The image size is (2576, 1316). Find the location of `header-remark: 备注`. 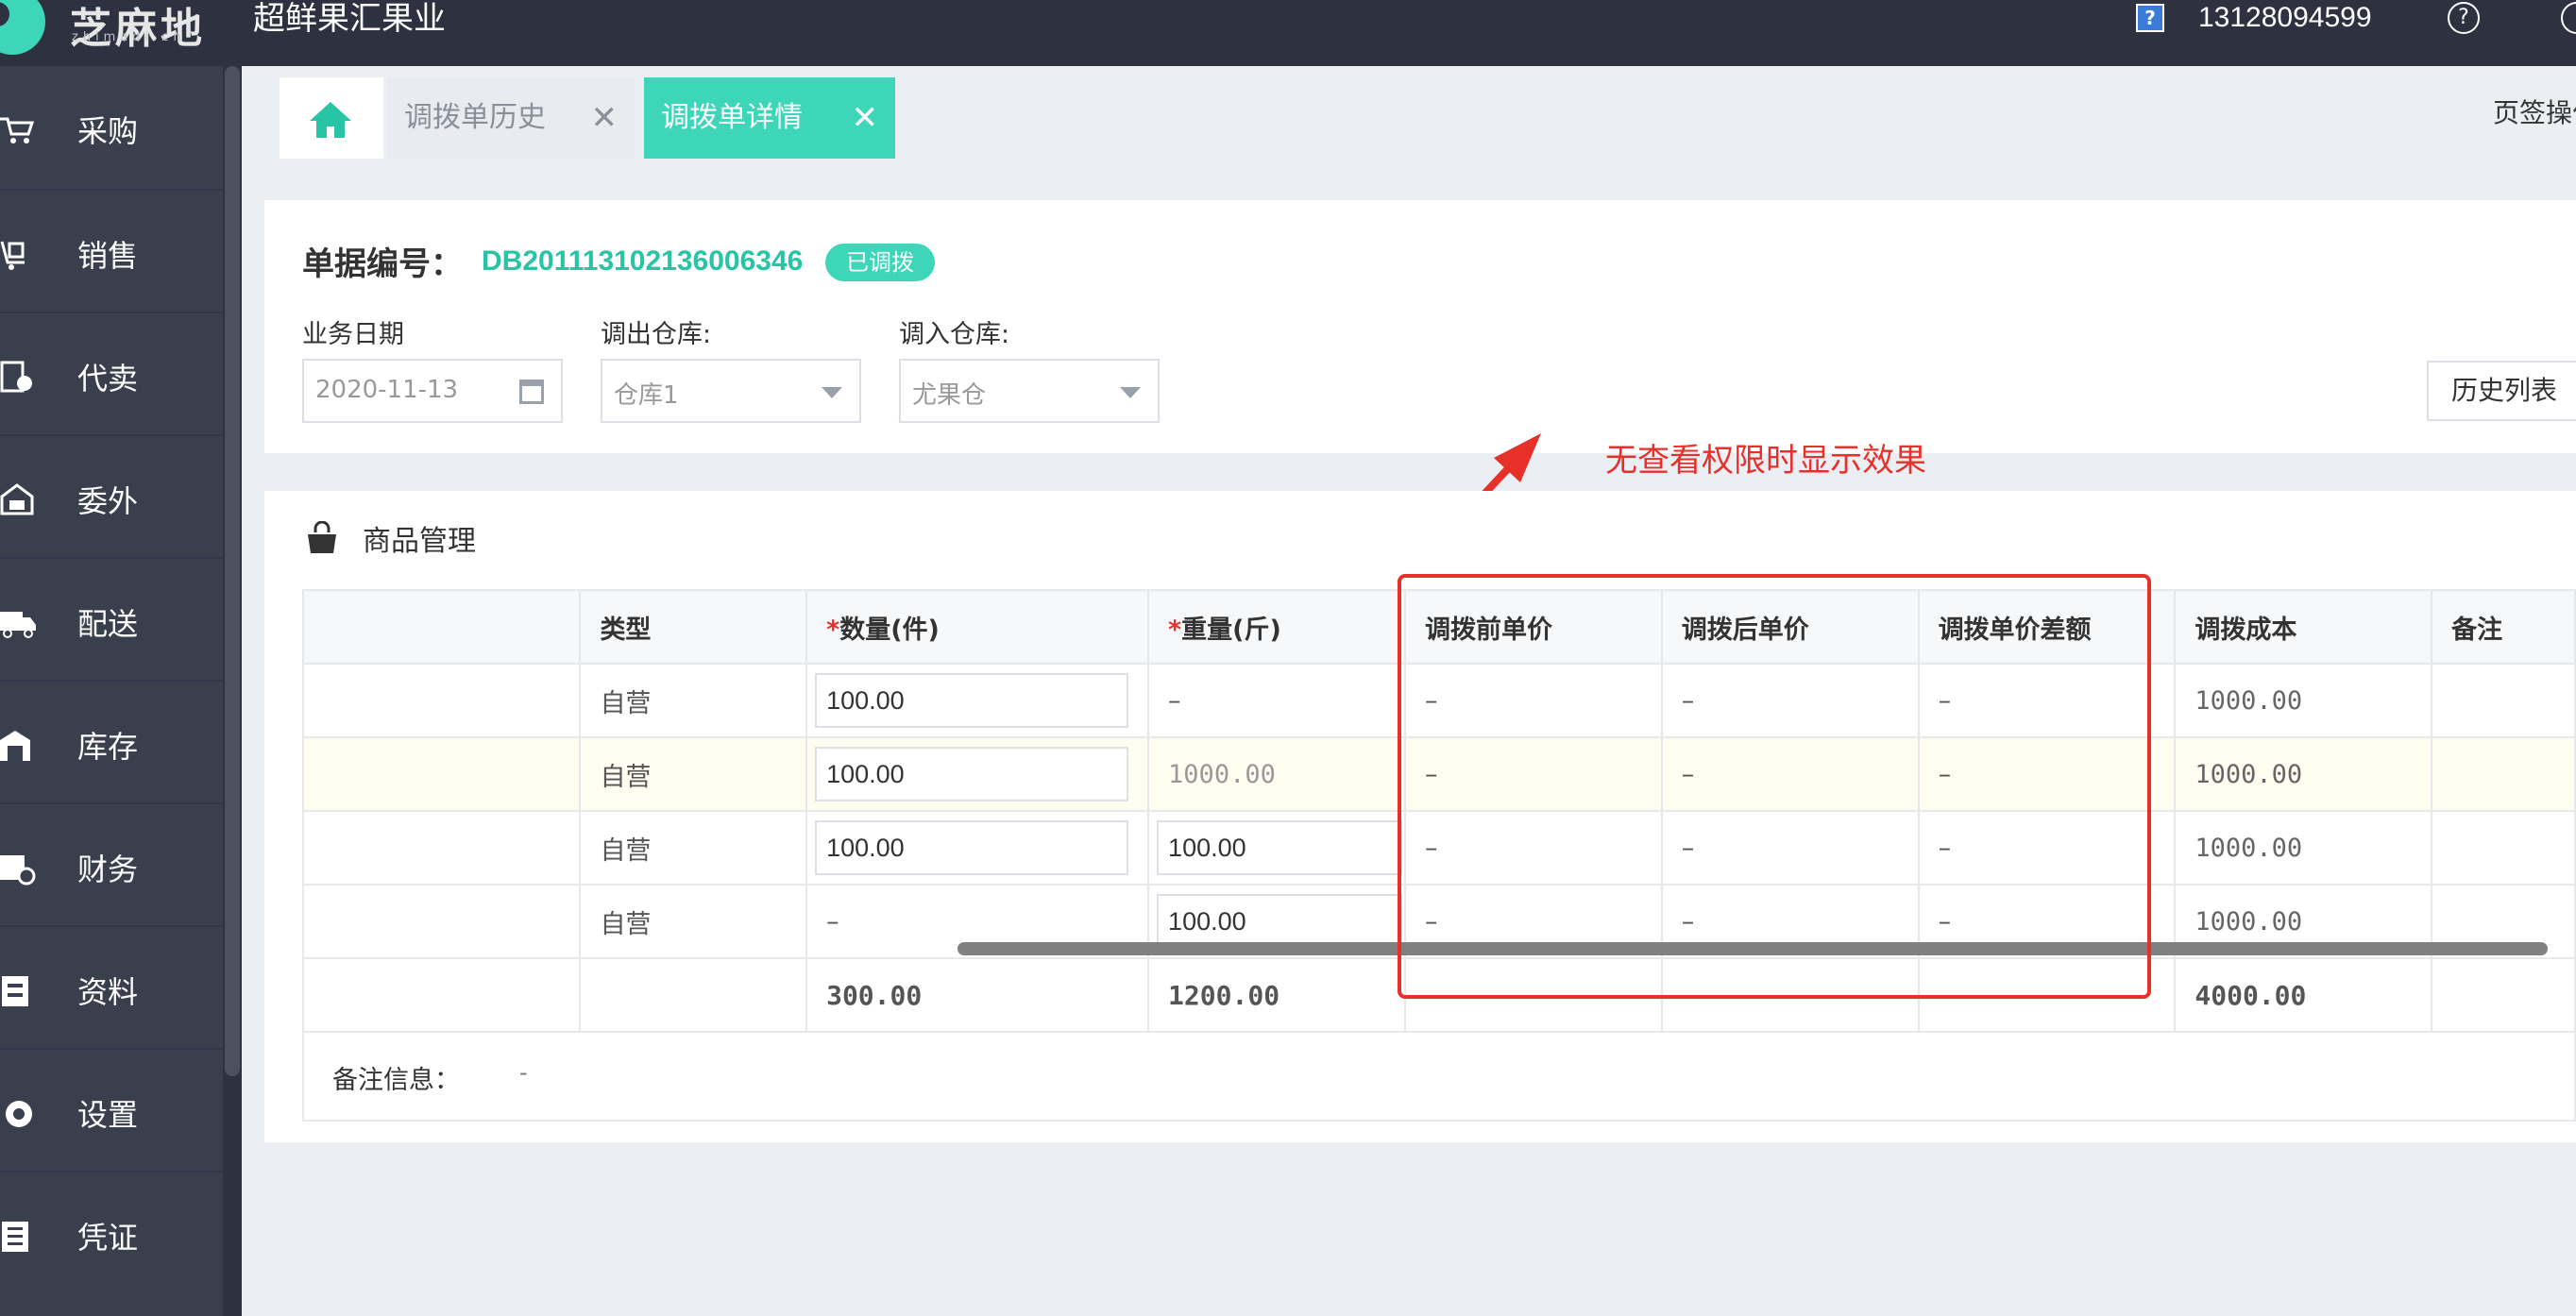

header-remark: 备注 is located at coordinates (2503, 627).